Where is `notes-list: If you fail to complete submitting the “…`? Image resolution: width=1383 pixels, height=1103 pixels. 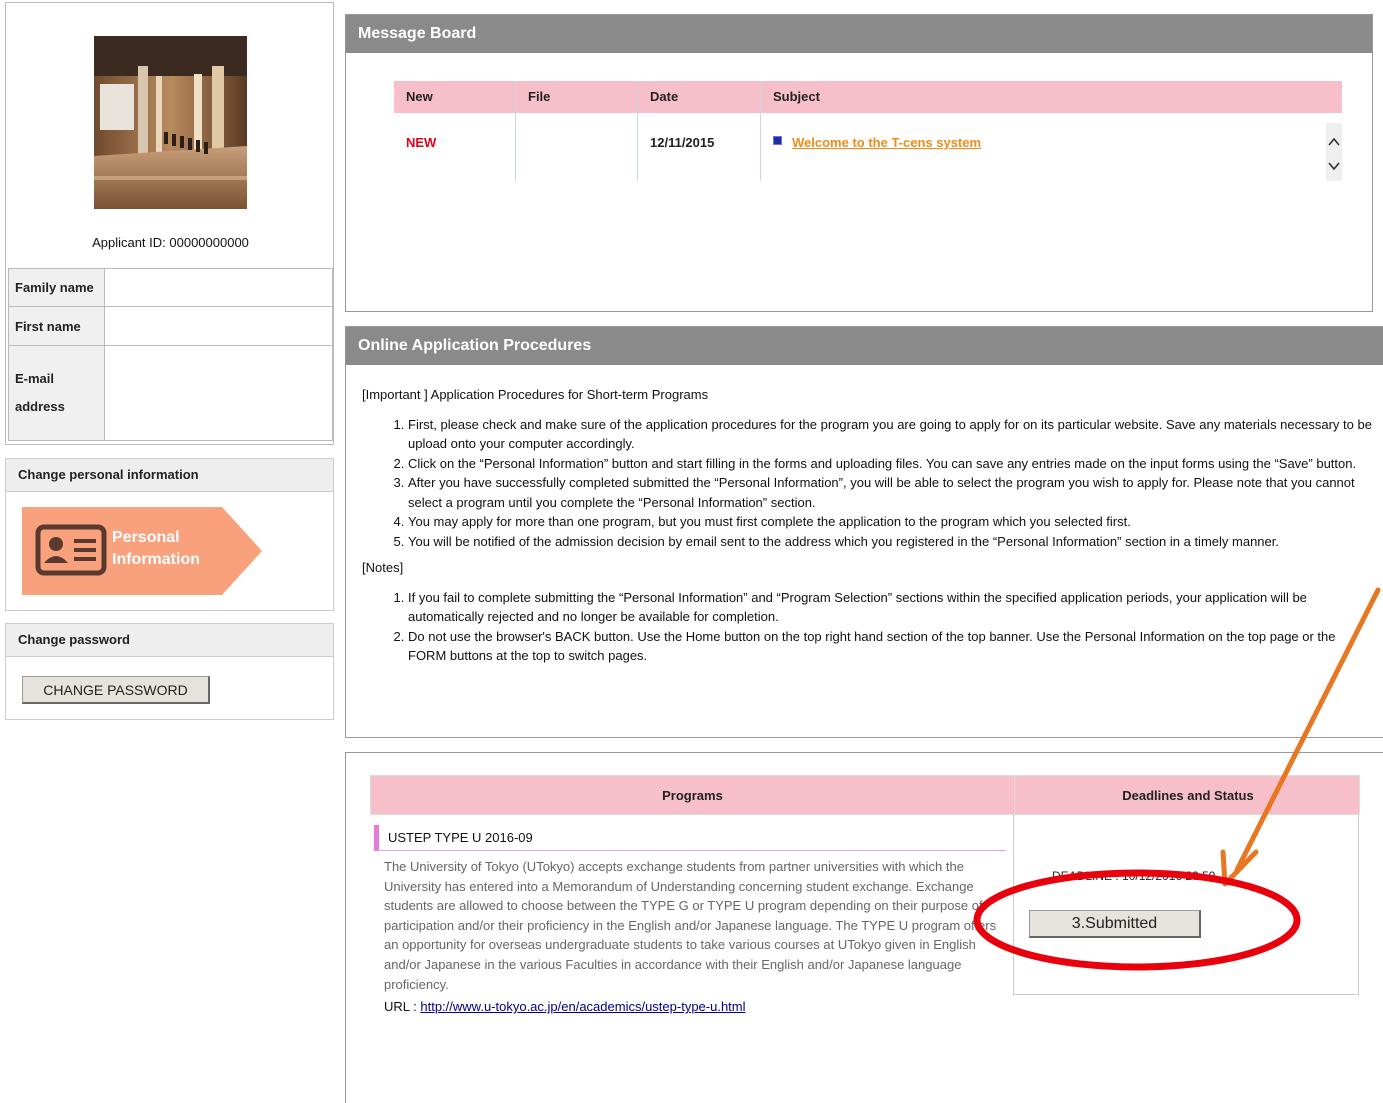 notes-list: If you fail to complete submitting the “… is located at coordinates (867, 627).